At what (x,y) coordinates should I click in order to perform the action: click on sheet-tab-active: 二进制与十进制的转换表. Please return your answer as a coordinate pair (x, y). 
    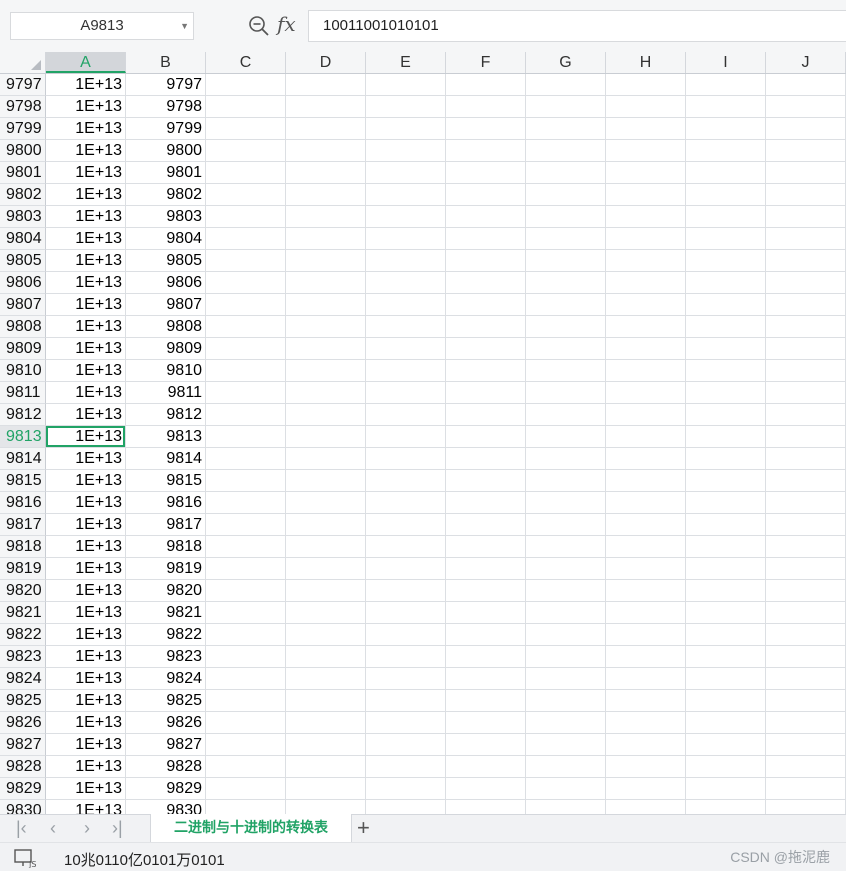
    Looking at the image, I should click on (251, 828).